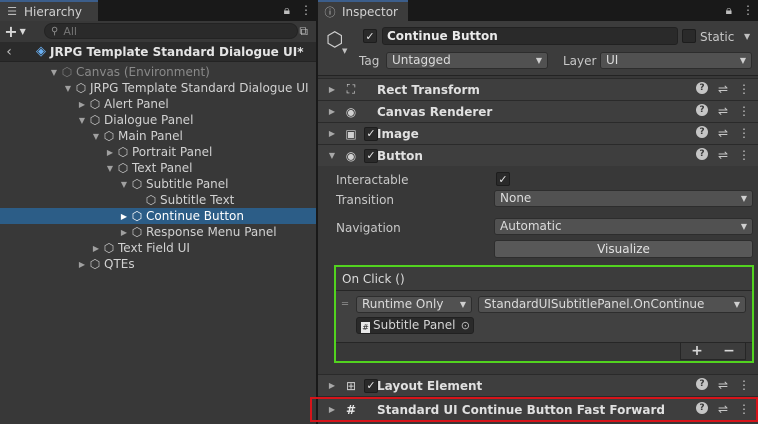 This screenshot has width=758, height=424. Describe the element at coordinates (158, 184) in the screenshot. I see `tree-item-subtitle-panel: ▼ ⬡ Subtitle Panel` at that location.